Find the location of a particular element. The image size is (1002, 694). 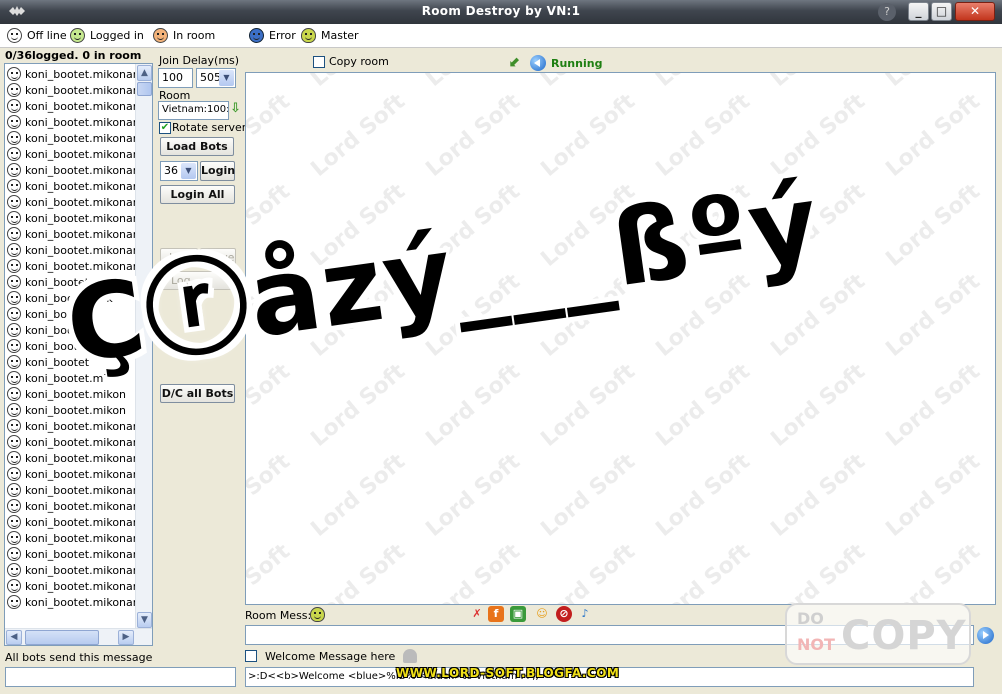

rotate-server-checkbox: ✔ is located at coordinates (165, 128).